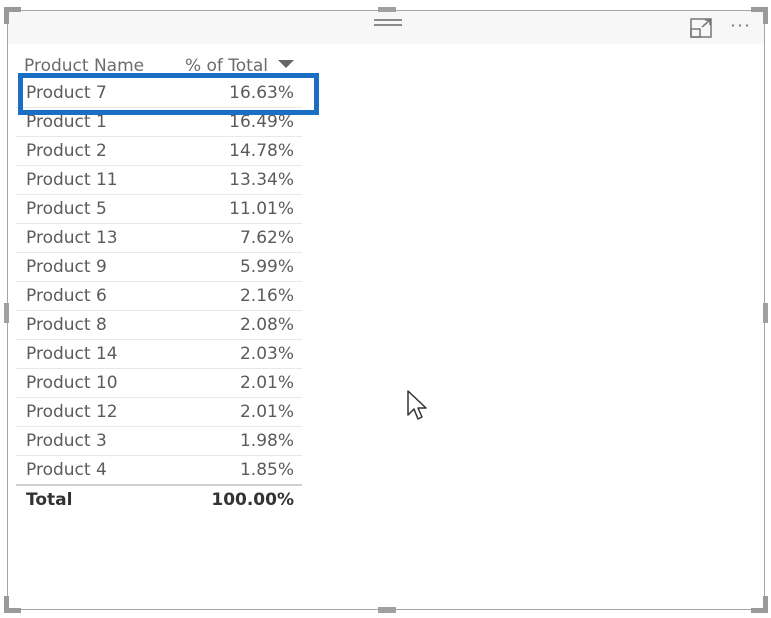 The width and height of the screenshot is (771, 618). Describe the element at coordinates (286, 64) in the screenshot. I see `sort-descending-icon` at that location.